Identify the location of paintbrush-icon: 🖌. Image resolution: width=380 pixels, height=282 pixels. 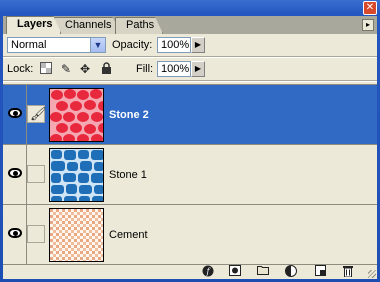
(38, 113).